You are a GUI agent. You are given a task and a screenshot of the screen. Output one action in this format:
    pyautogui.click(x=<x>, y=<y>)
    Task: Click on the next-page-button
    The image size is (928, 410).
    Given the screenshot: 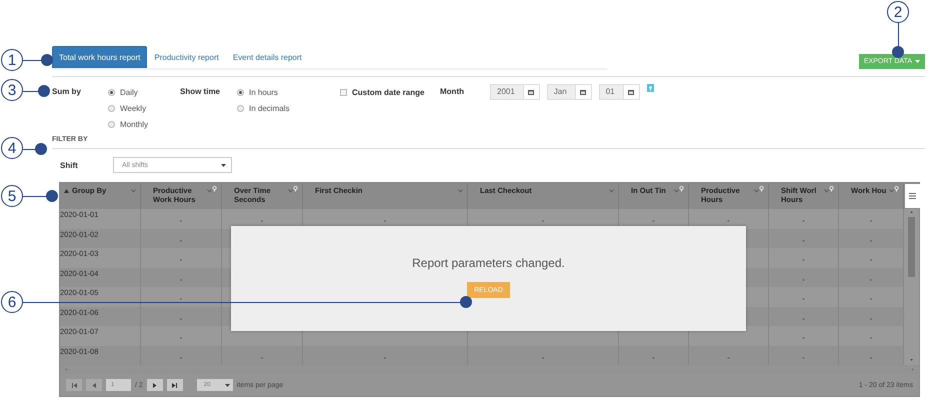 What is the action you would take?
    pyautogui.click(x=154, y=385)
    